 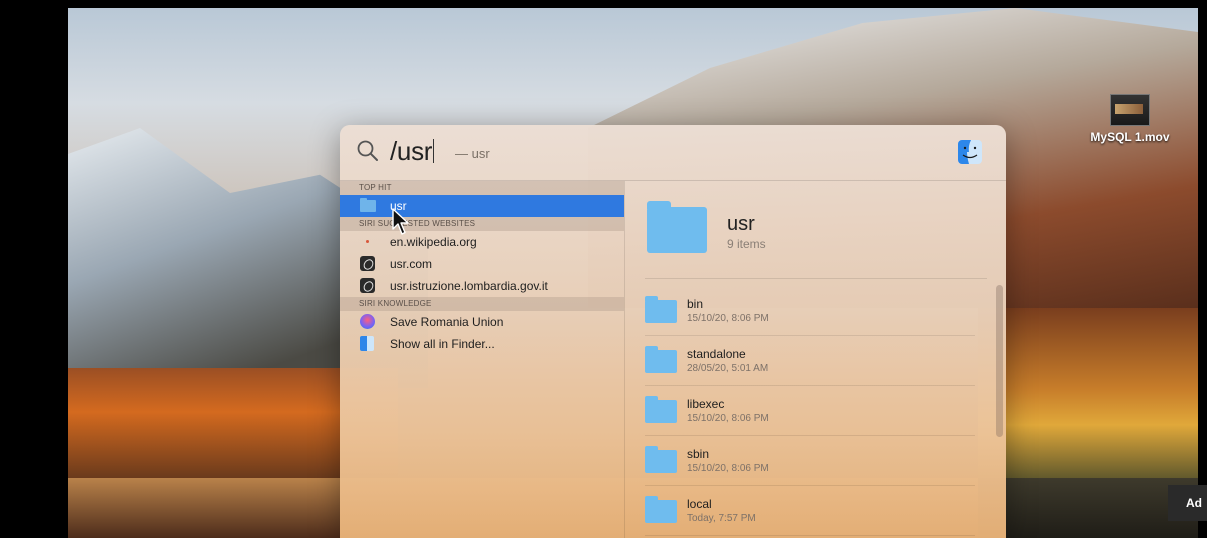 What do you see at coordinates (482, 264) in the screenshot?
I see `result-usr-com: usr.com` at bounding box center [482, 264].